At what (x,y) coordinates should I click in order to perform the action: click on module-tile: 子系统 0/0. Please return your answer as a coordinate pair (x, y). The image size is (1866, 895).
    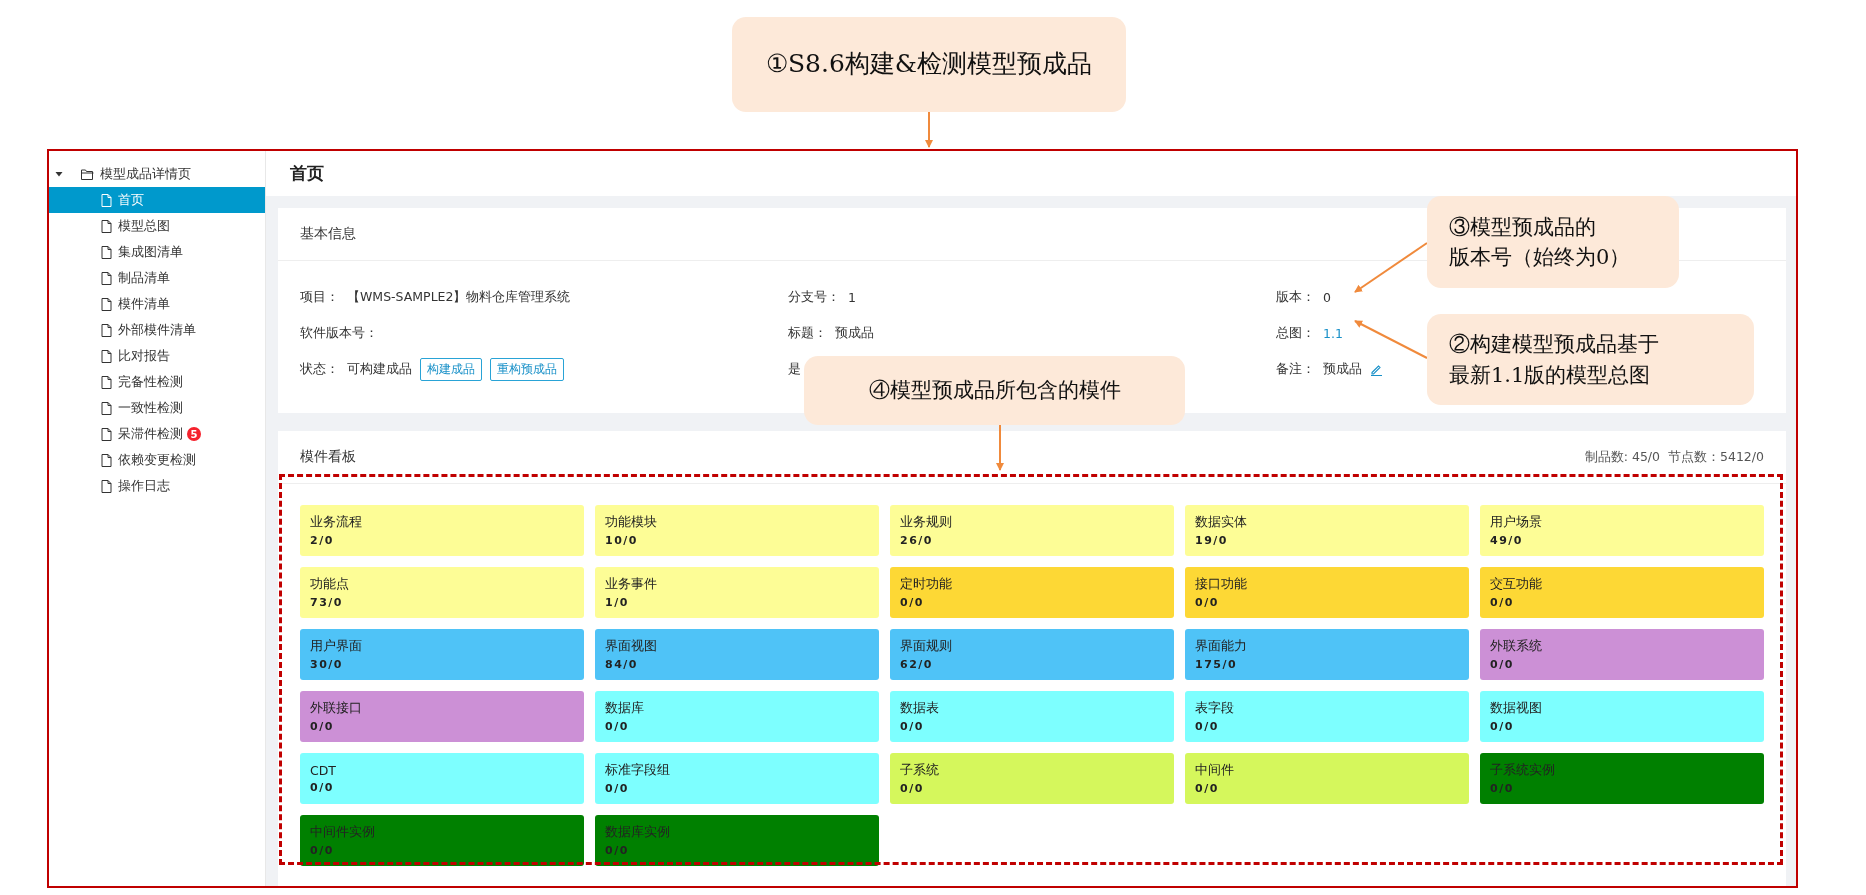
    Looking at the image, I should click on (1032, 778).